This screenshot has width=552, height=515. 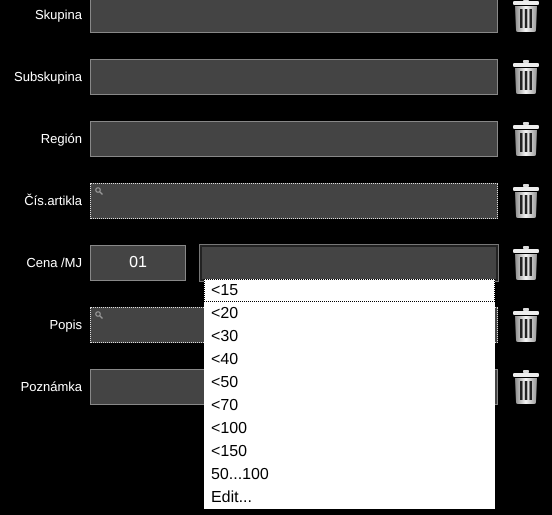 I want to click on dropdown-option: <40, so click(x=349, y=359).